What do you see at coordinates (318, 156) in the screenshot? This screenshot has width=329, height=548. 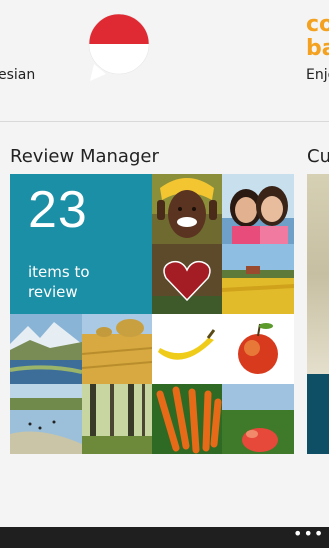 I see `next-section-title: Cu` at bounding box center [318, 156].